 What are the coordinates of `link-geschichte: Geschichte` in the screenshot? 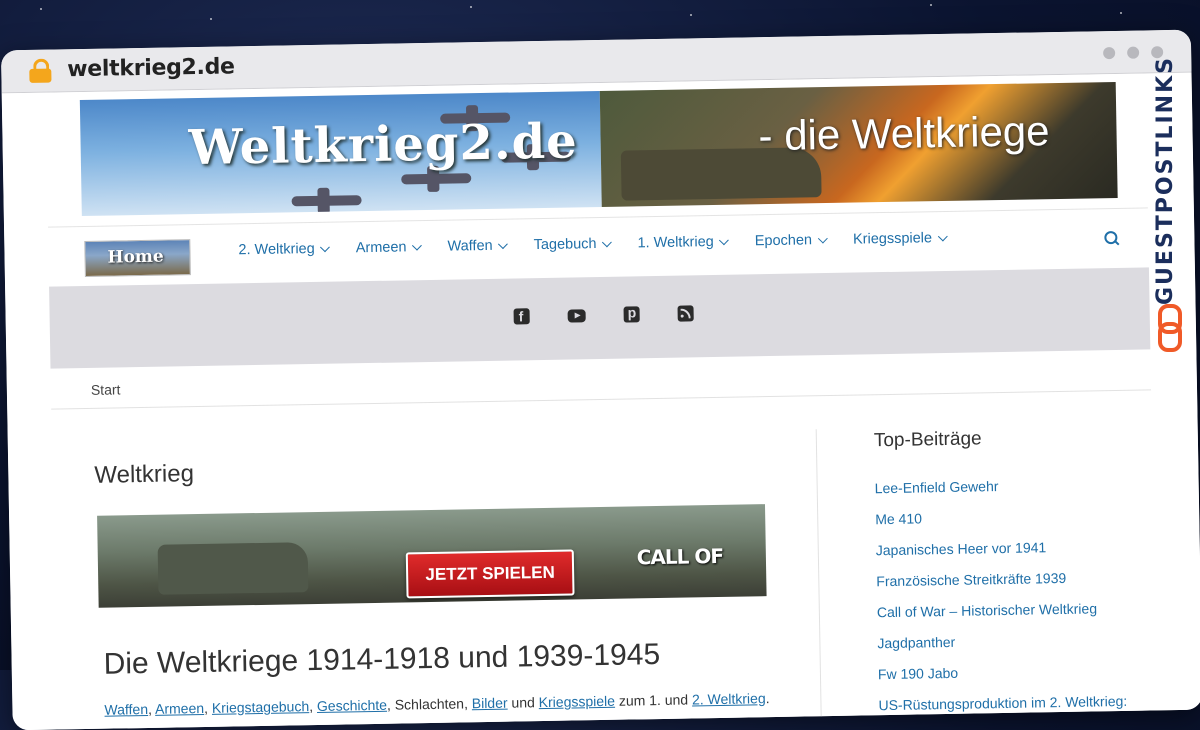 It's located at (352, 705).